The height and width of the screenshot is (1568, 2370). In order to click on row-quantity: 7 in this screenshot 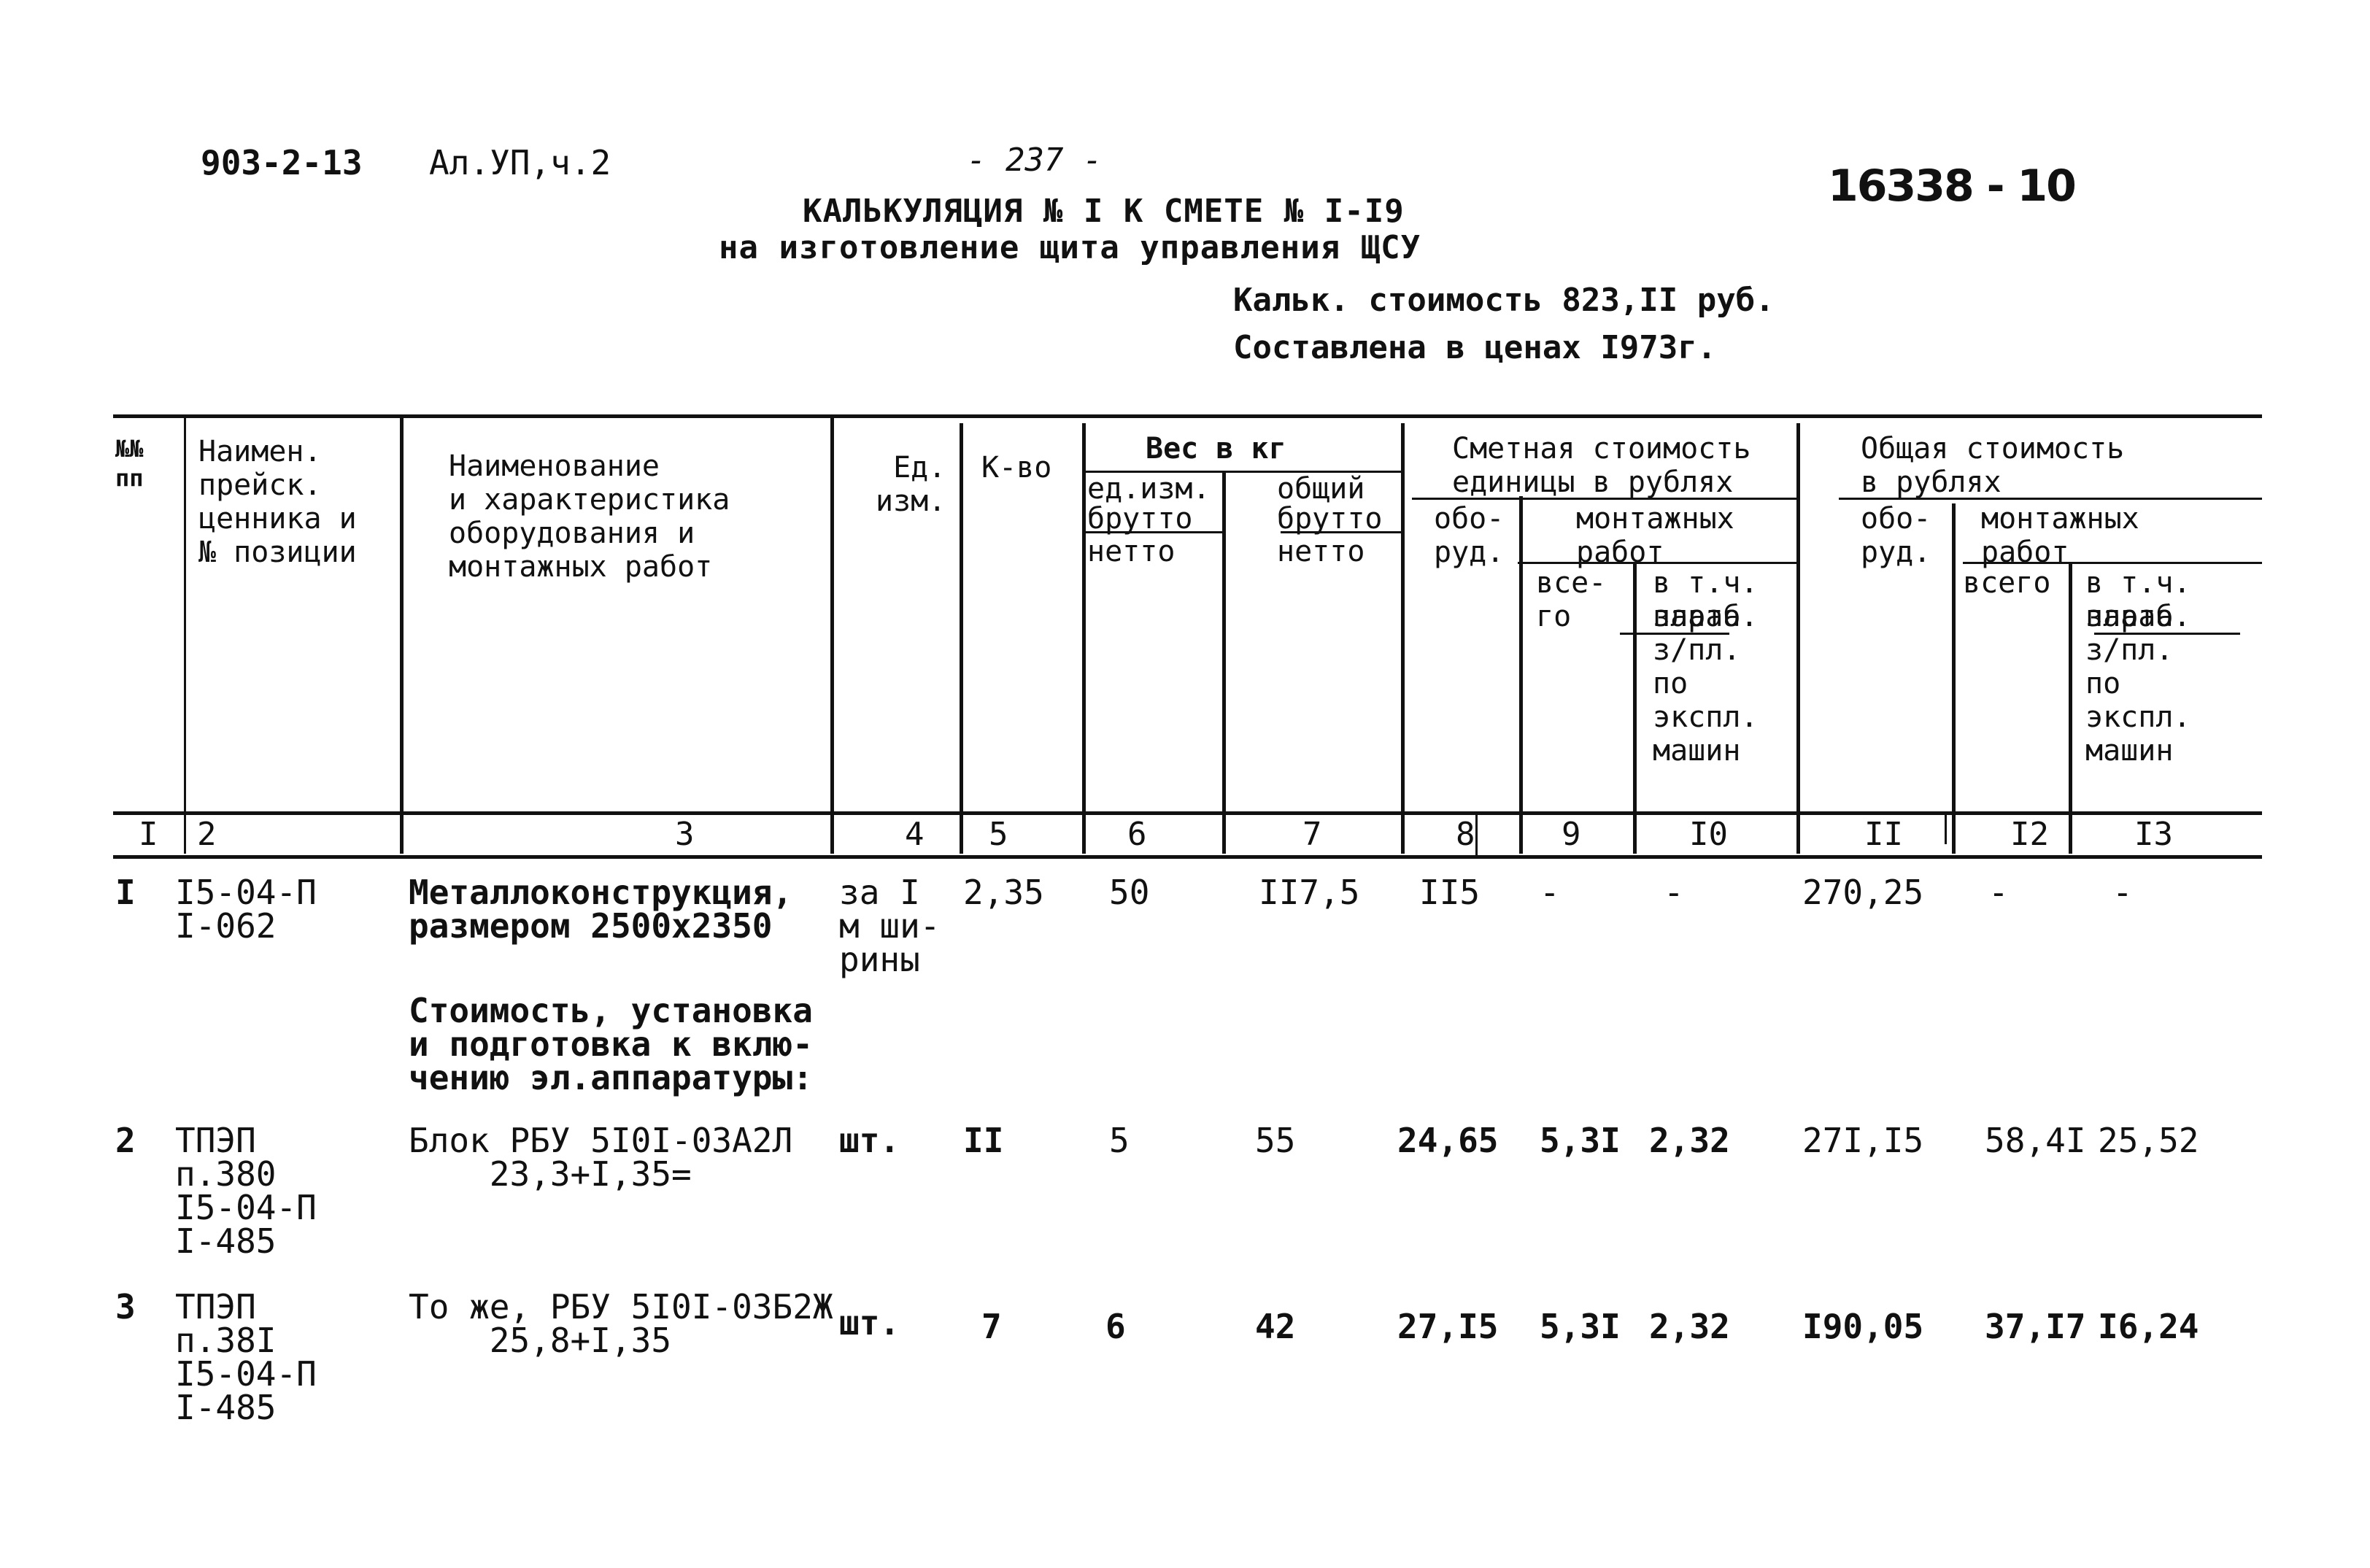, I will do `click(991, 1326)`.